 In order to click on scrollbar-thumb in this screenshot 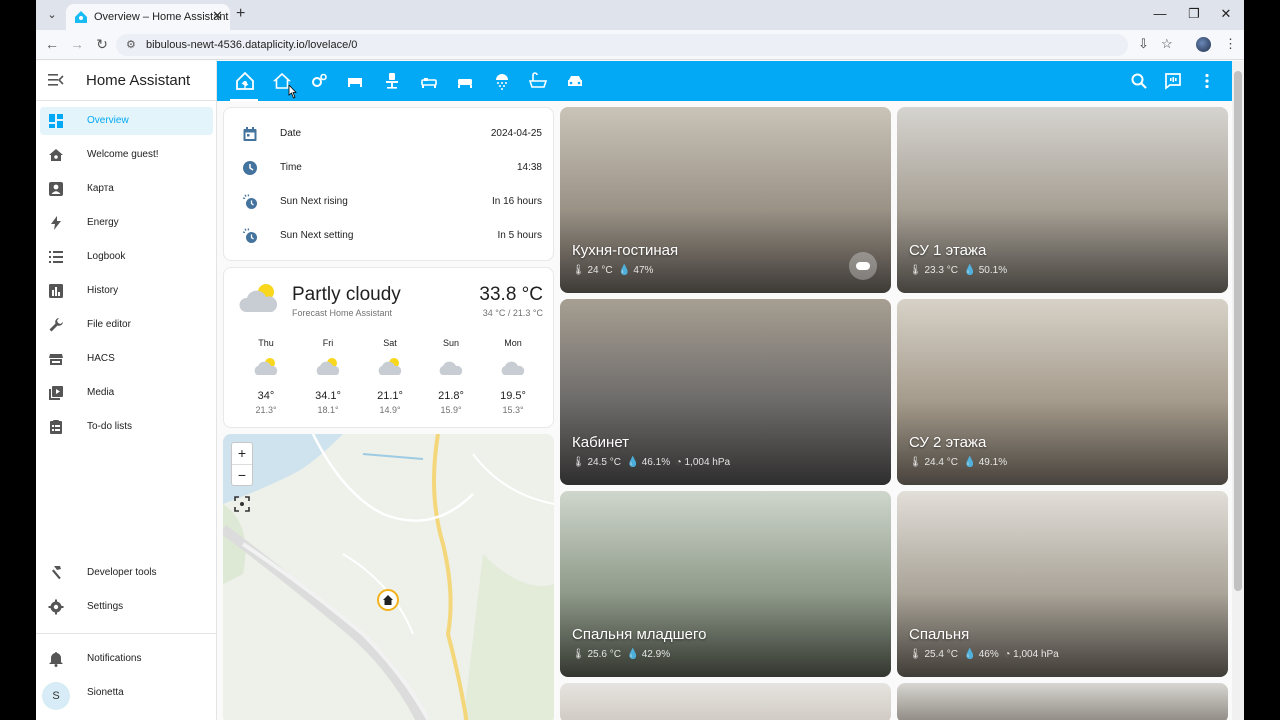, I will do `click(1238, 331)`.